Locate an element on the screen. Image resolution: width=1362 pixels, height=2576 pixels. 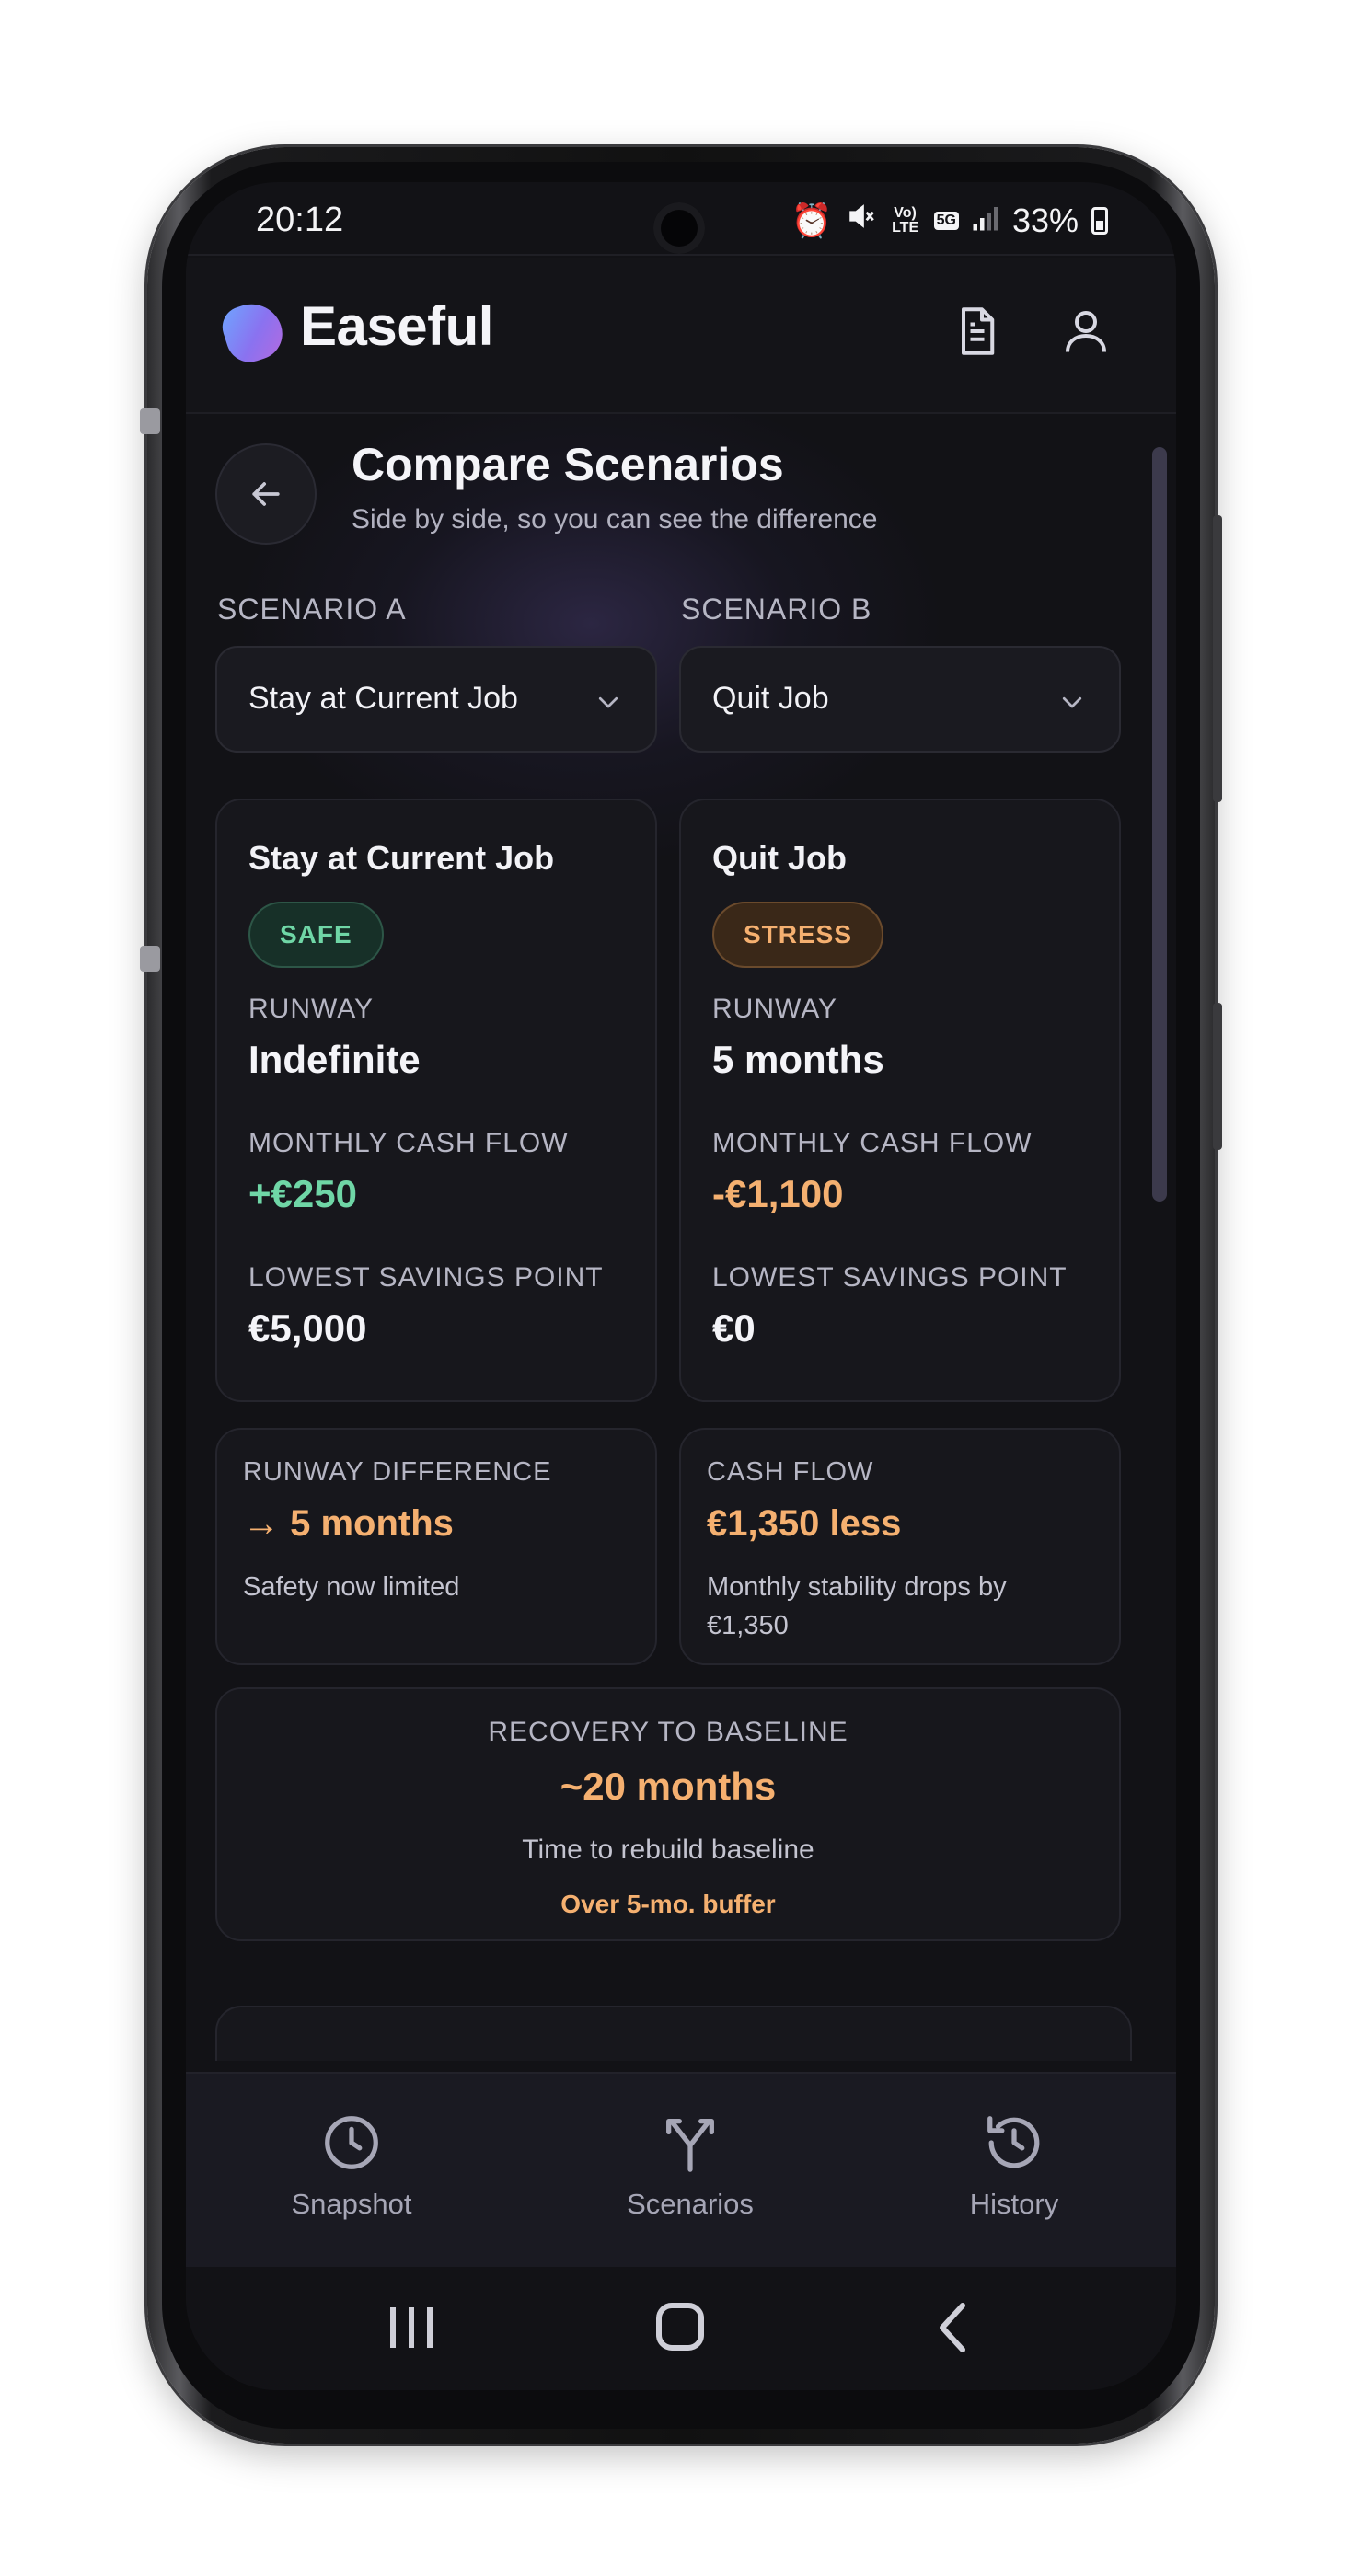
status-badge-stress: STRESS is located at coordinates (798, 935).